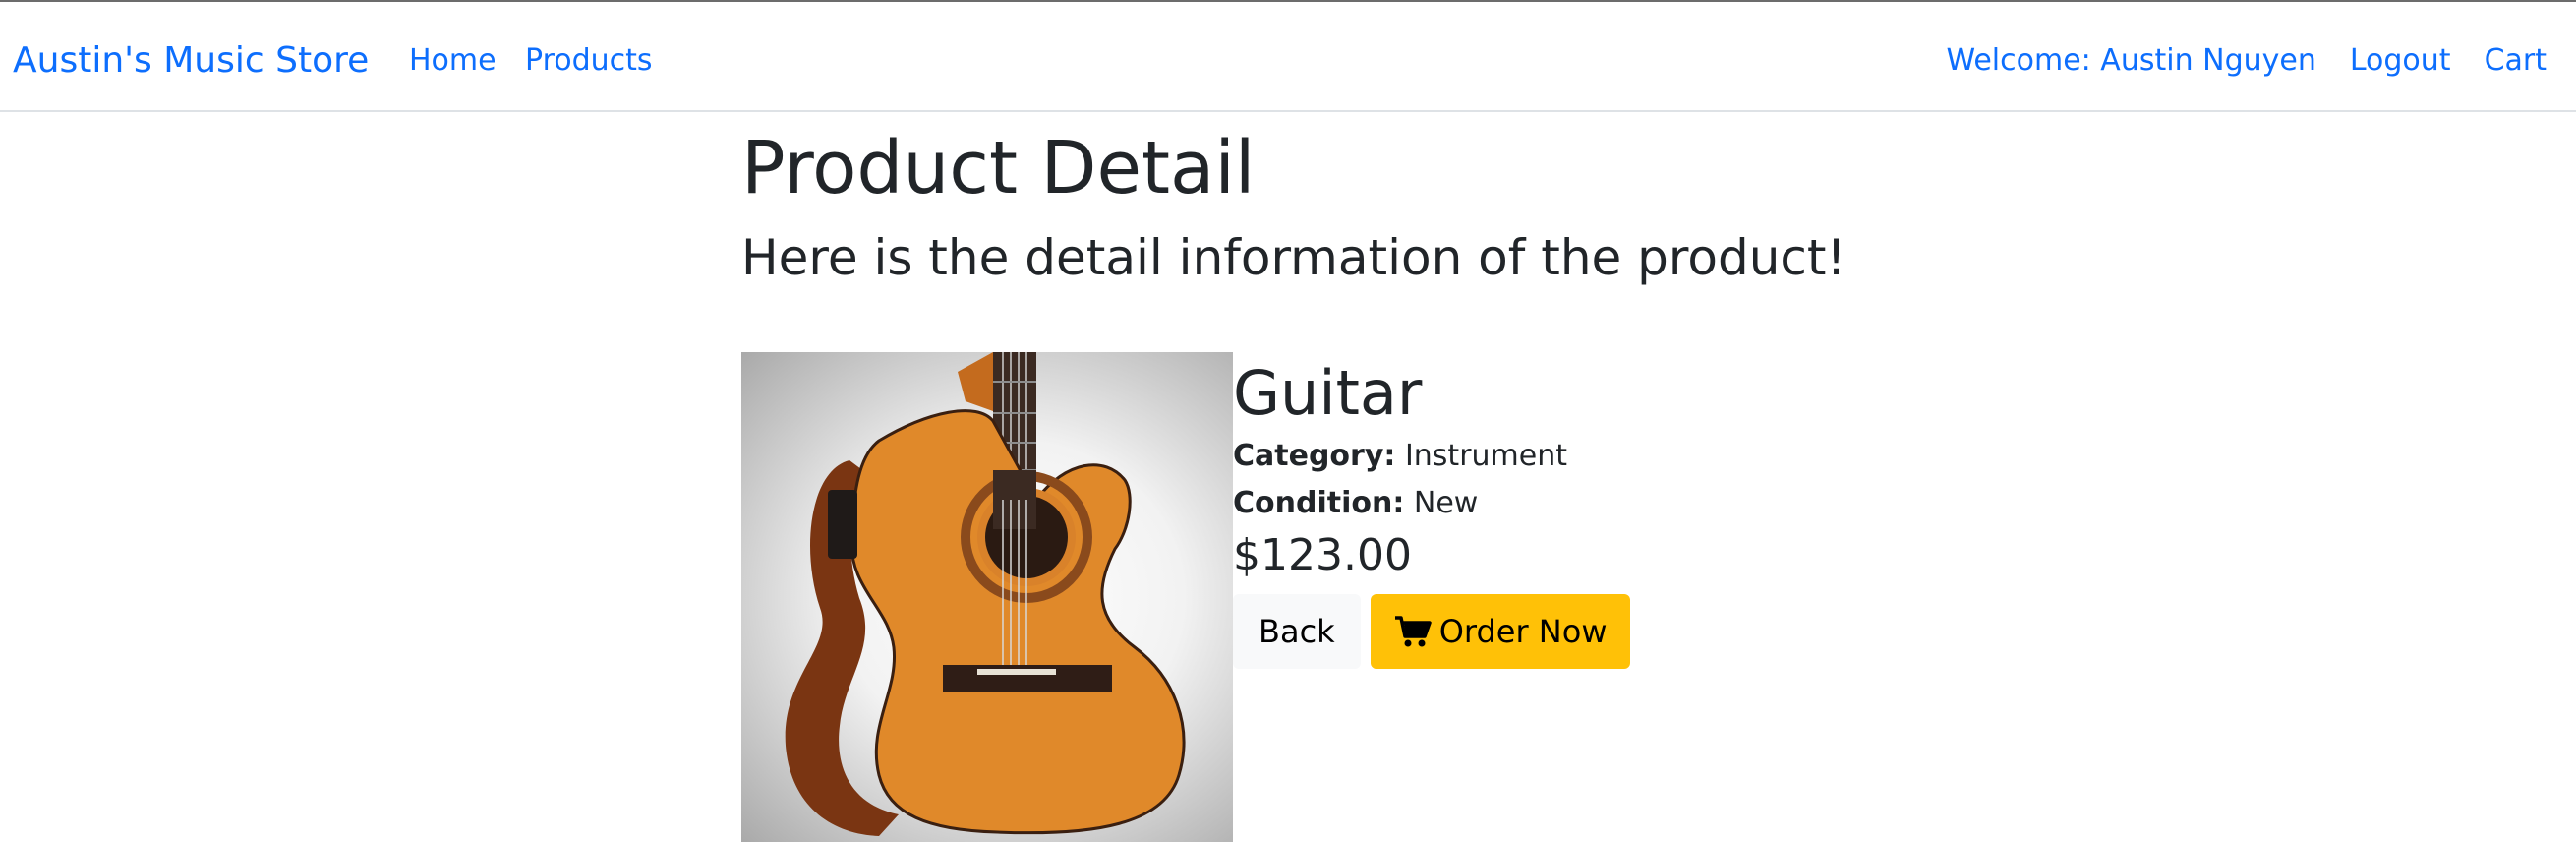  Describe the element at coordinates (453, 61) in the screenshot. I see `nav-home-link: Home` at that location.